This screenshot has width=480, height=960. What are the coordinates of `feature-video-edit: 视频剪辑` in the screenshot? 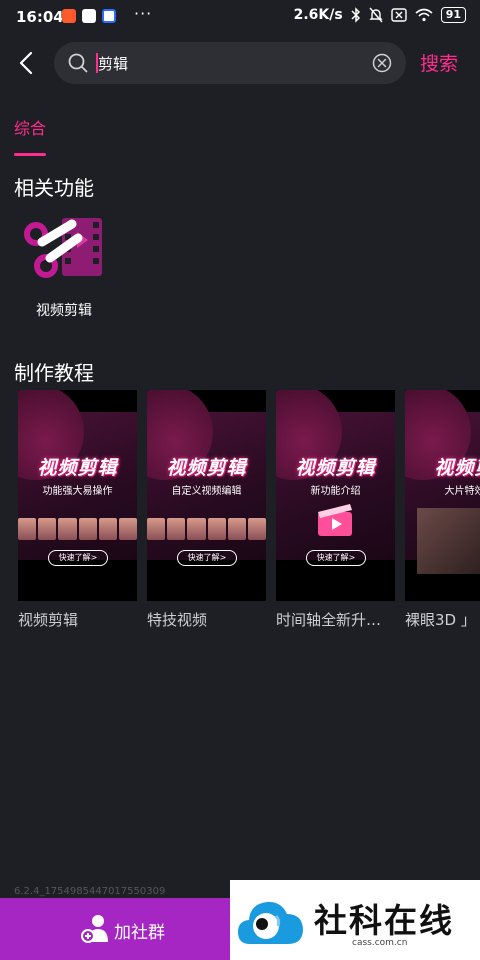 It's located at (64, 268).